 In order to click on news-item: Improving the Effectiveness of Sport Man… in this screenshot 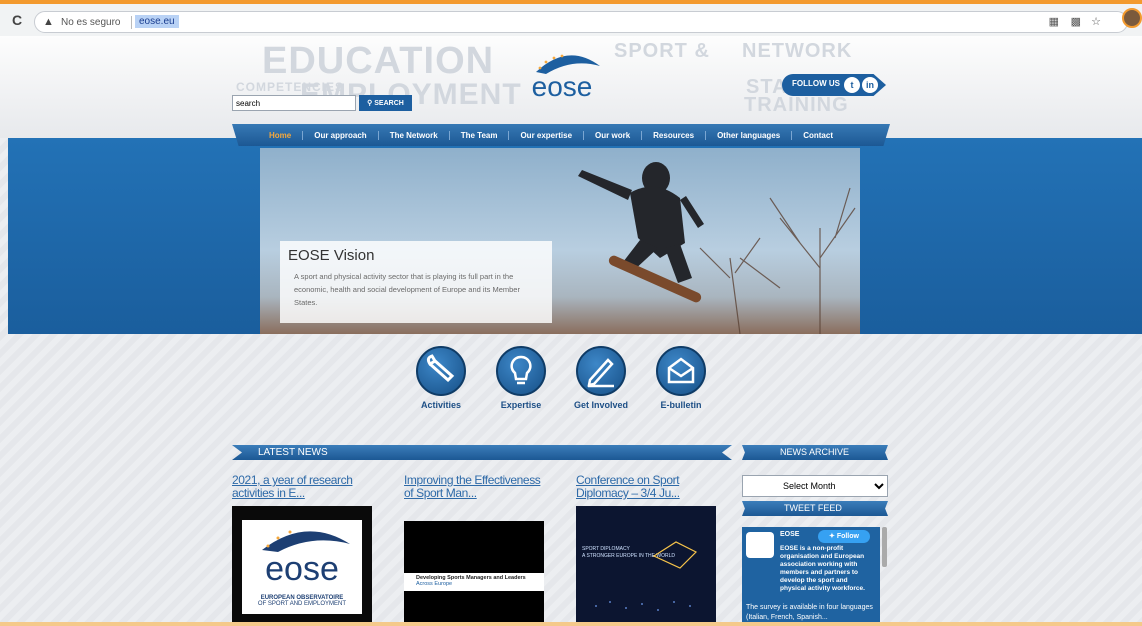, I will do `click(475, 549)`.